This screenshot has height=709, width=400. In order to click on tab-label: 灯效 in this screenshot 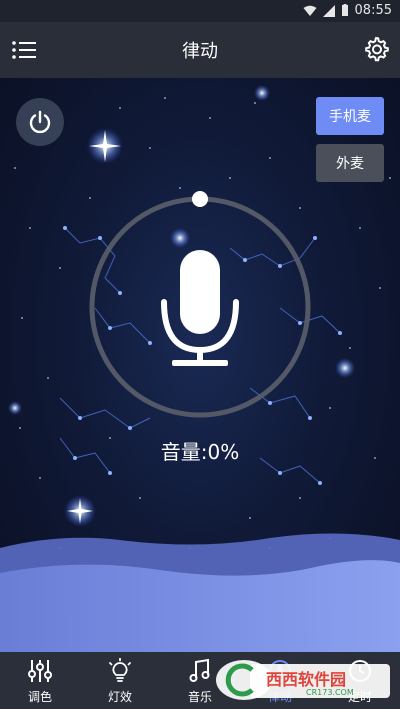, I will do `click(119, 697)`.